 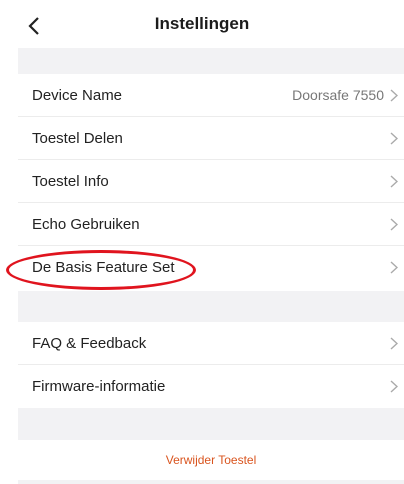 I want to click on row-label: Firmware-informatie, so click(x=99, y=386).